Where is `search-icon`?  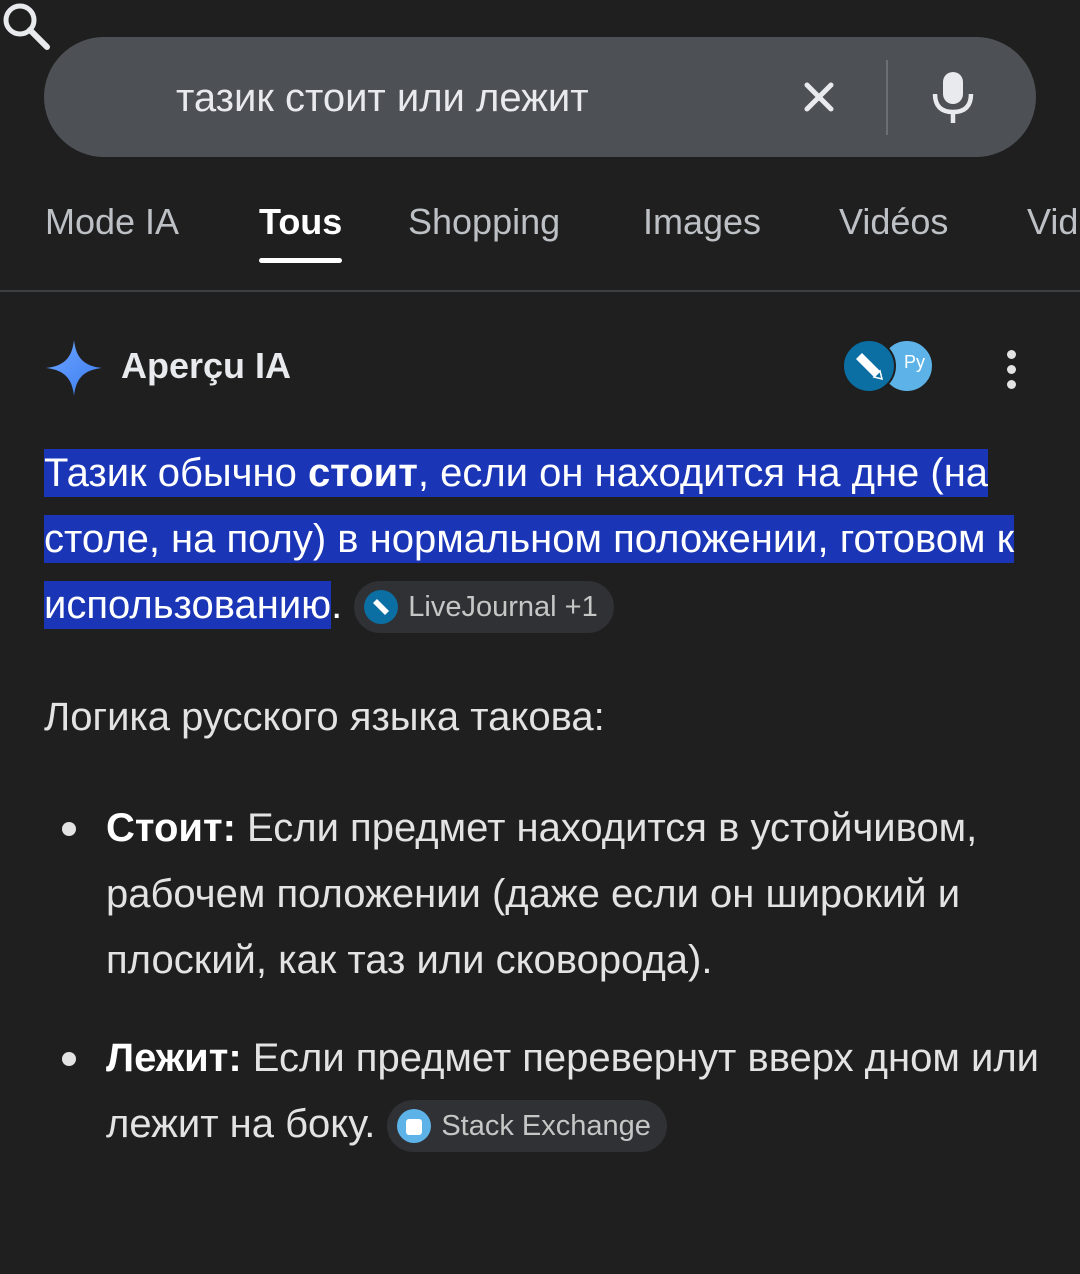 search-icon is located at coordinates (26, 26).